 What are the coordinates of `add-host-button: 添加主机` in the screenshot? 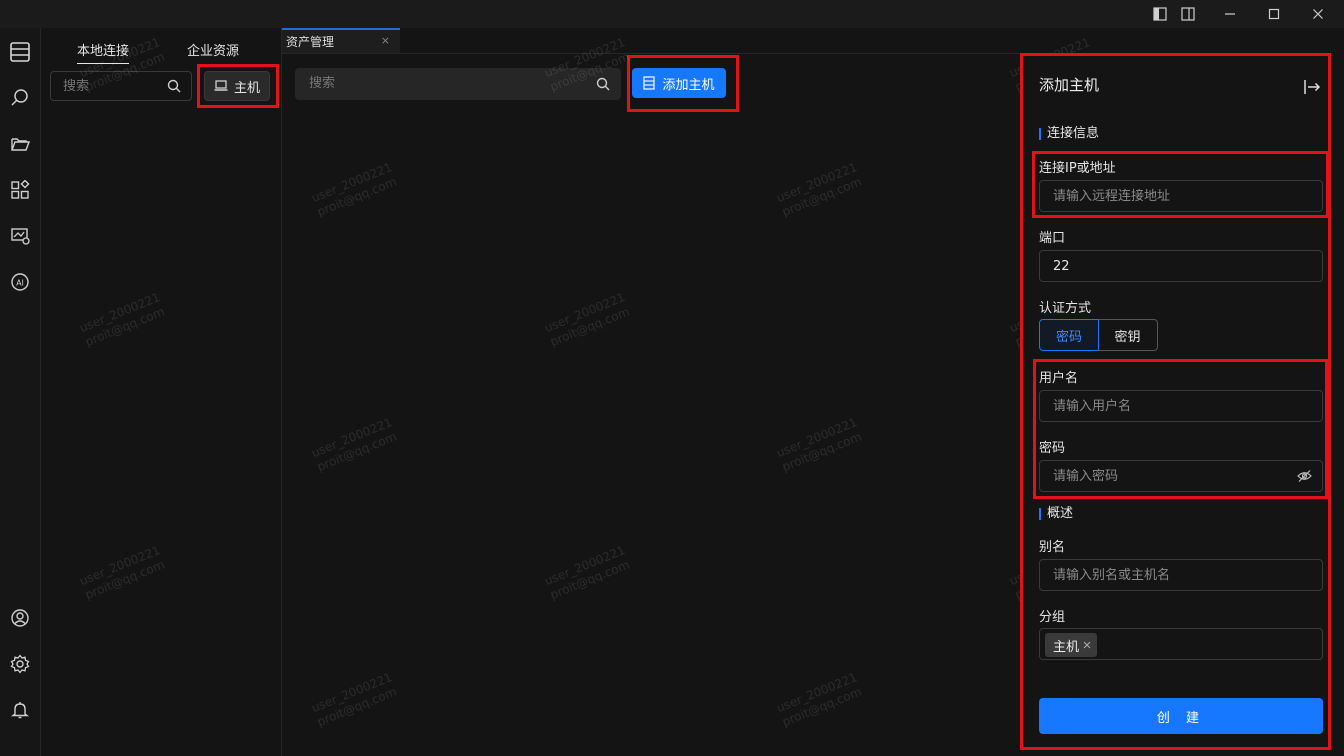 It's located at (679, 83).